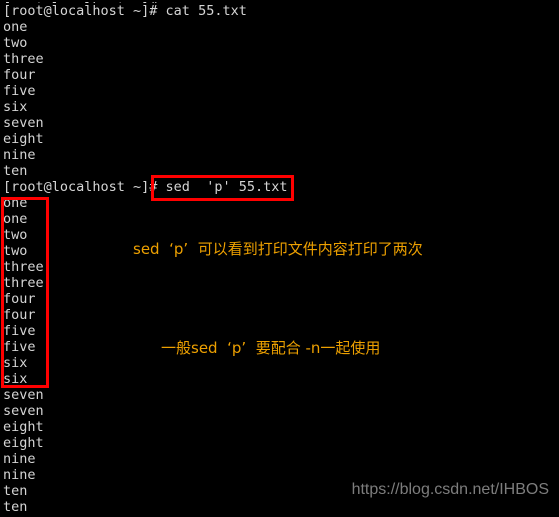 The image size is (559, 517). Describe the element at coordinates (15, 43) in the screenshot. I see `terminal-line: two` at that location.